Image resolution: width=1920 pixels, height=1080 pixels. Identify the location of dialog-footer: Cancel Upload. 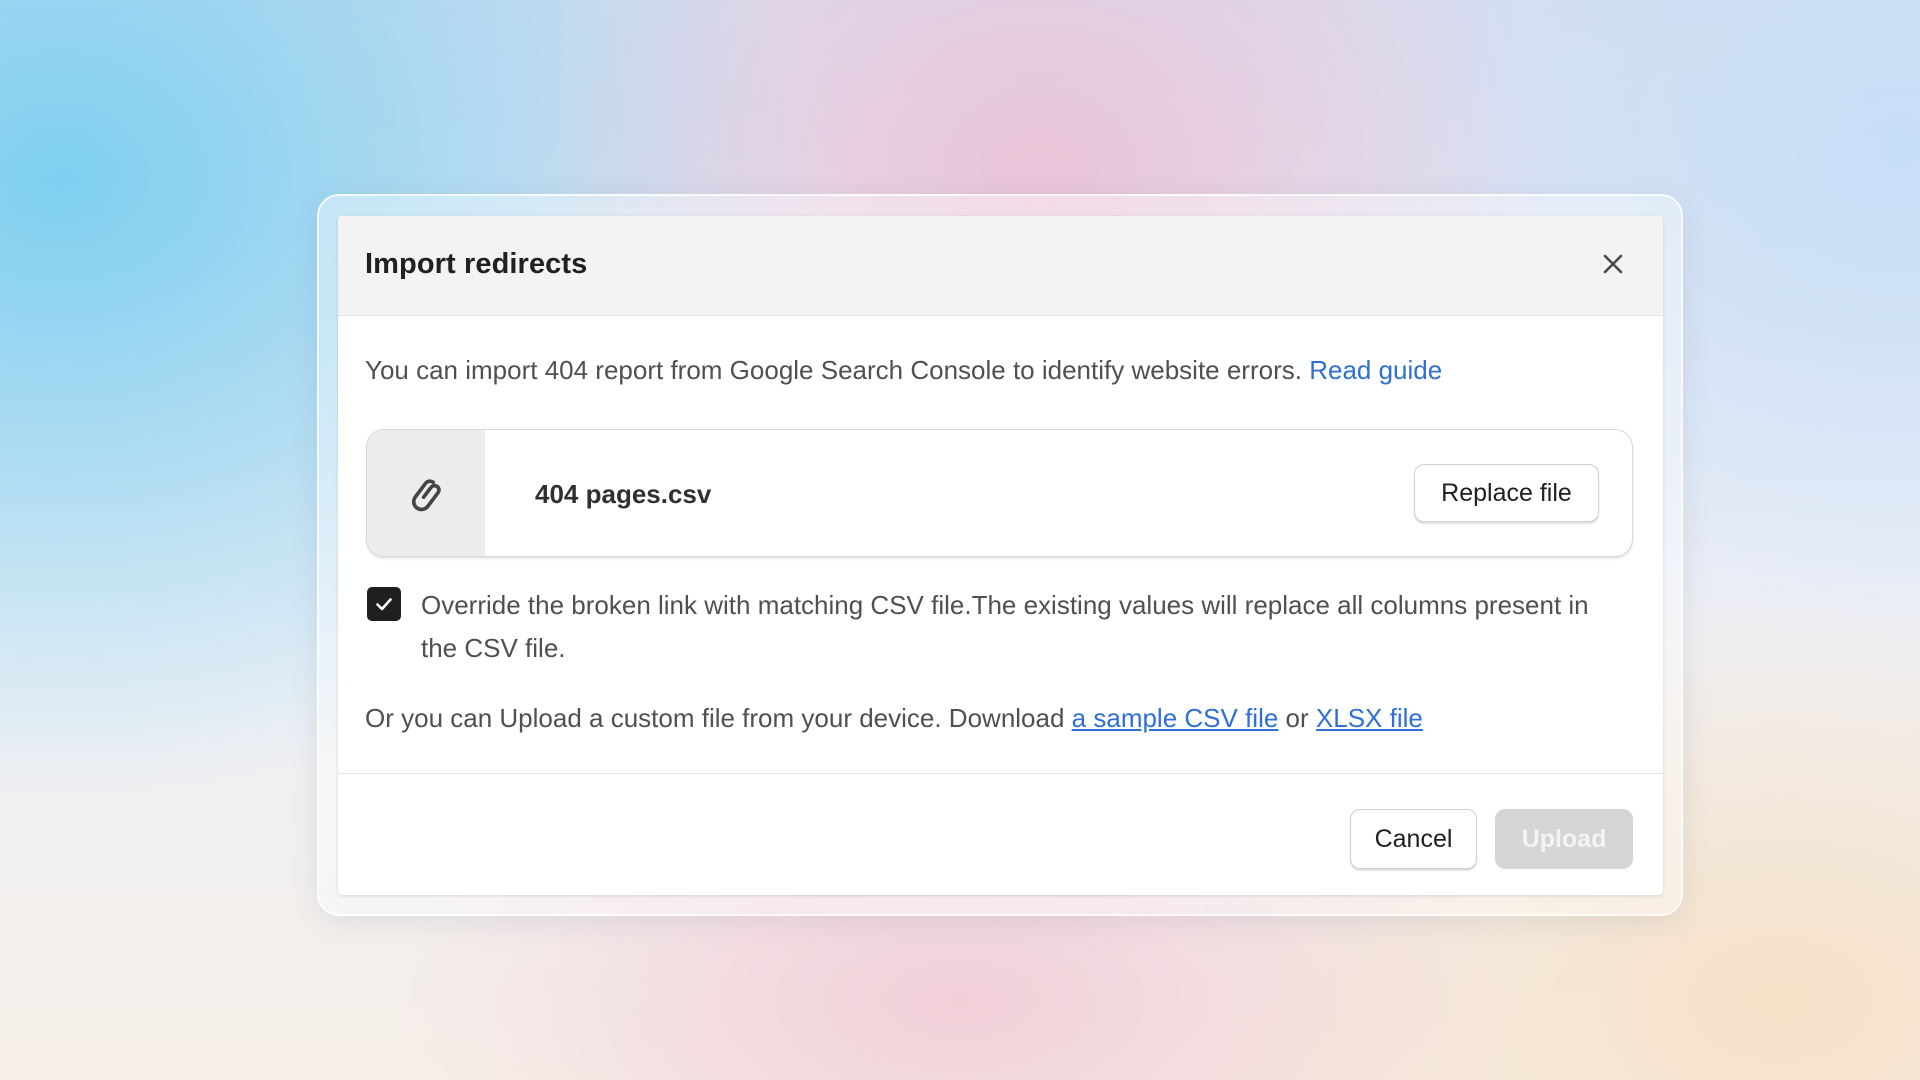
(1000, 834).